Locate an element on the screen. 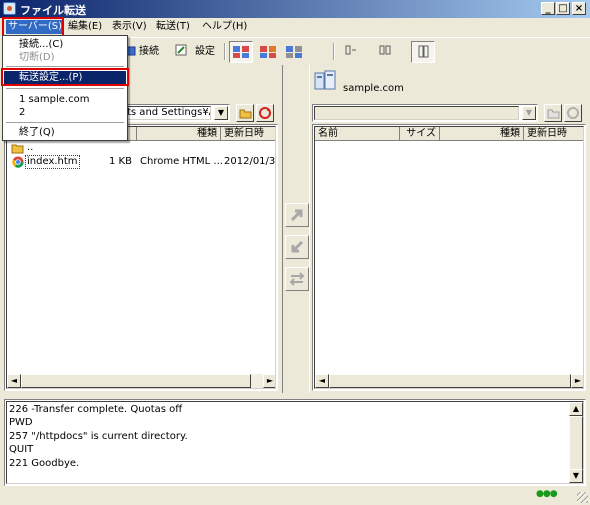  remote-col-size: サイズ is located at coordinates (420, 134).